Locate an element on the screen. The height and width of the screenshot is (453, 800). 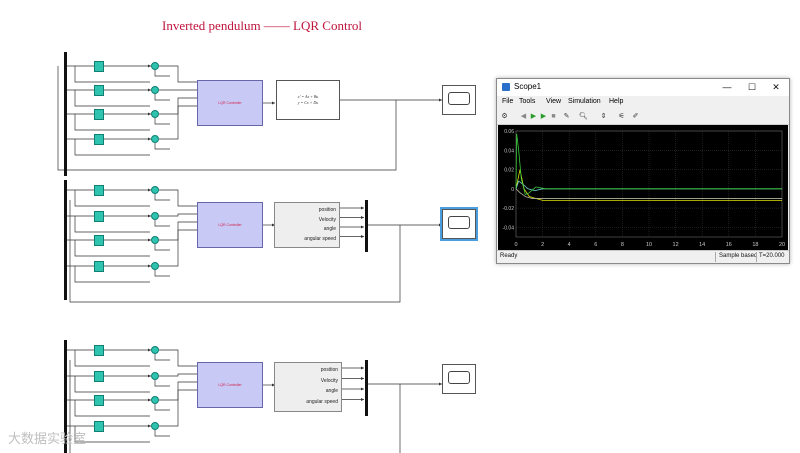
menu-tools: Tools is located at coordinates (527, 101).